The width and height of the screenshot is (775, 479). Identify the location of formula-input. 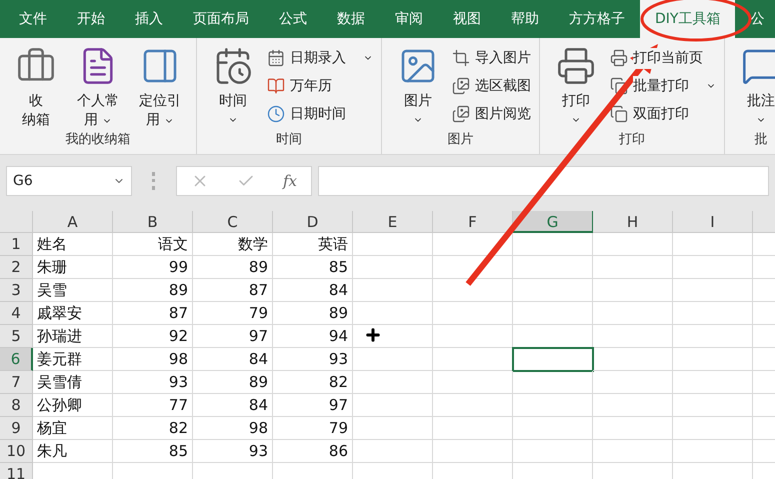
(543, 181).